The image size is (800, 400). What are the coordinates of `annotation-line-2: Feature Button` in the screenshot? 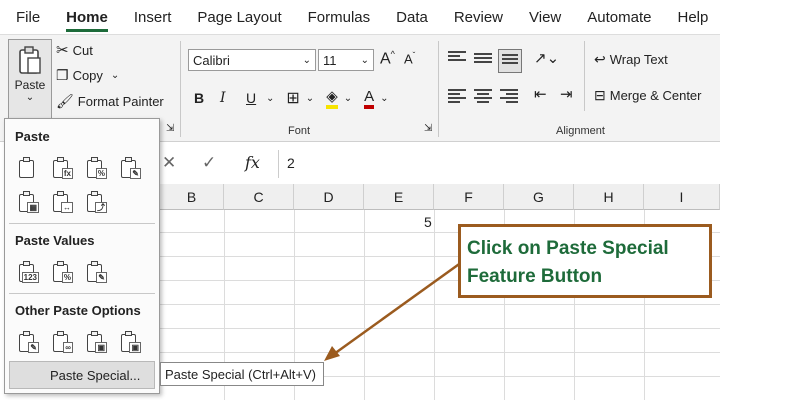 It's located at (535, 276).